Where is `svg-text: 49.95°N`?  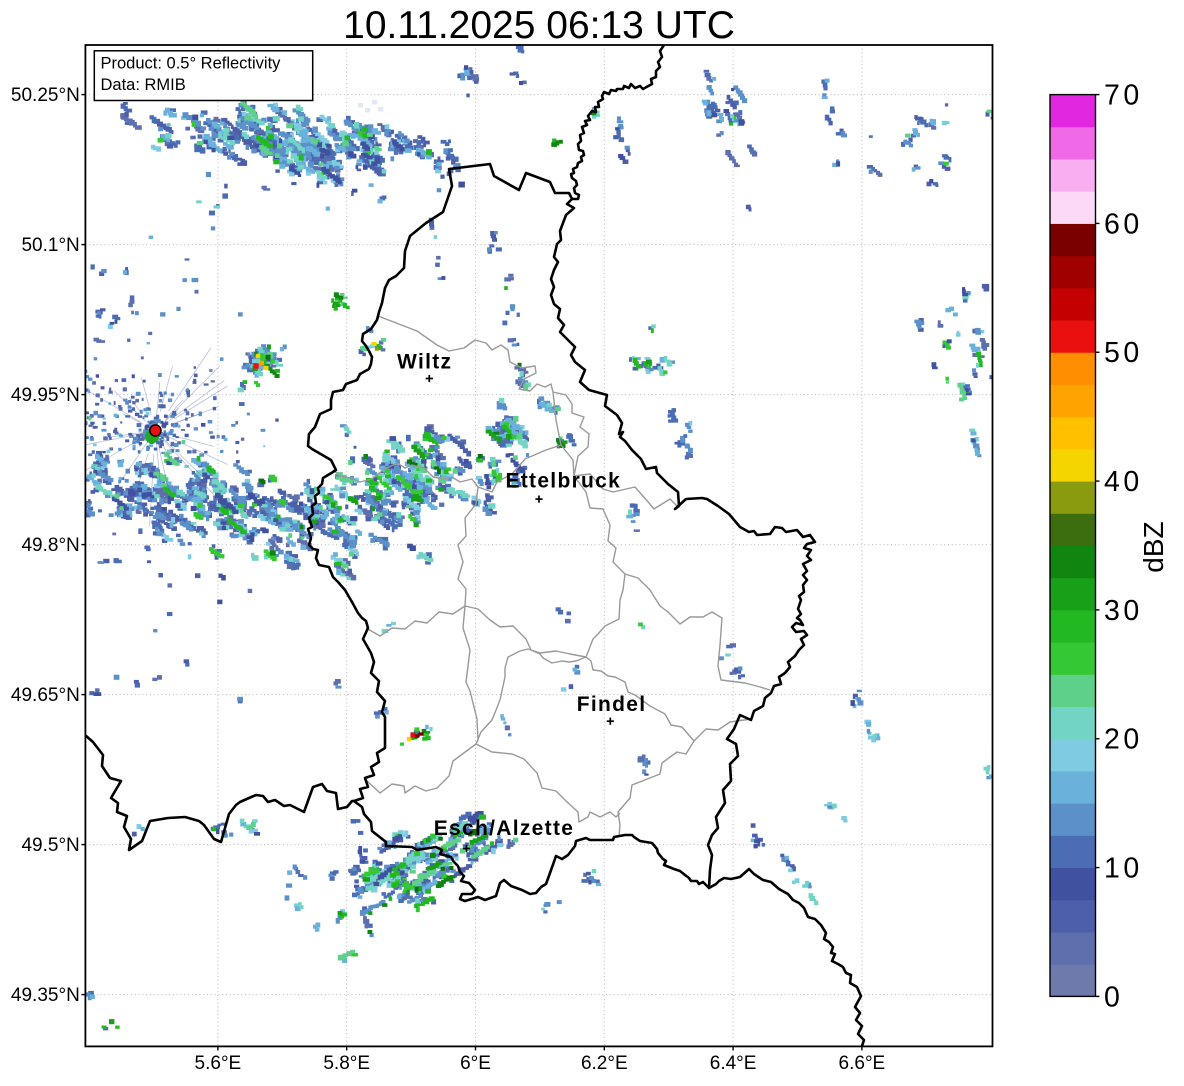
svg-text: 49.95°N is located at coordinates (45, 395).